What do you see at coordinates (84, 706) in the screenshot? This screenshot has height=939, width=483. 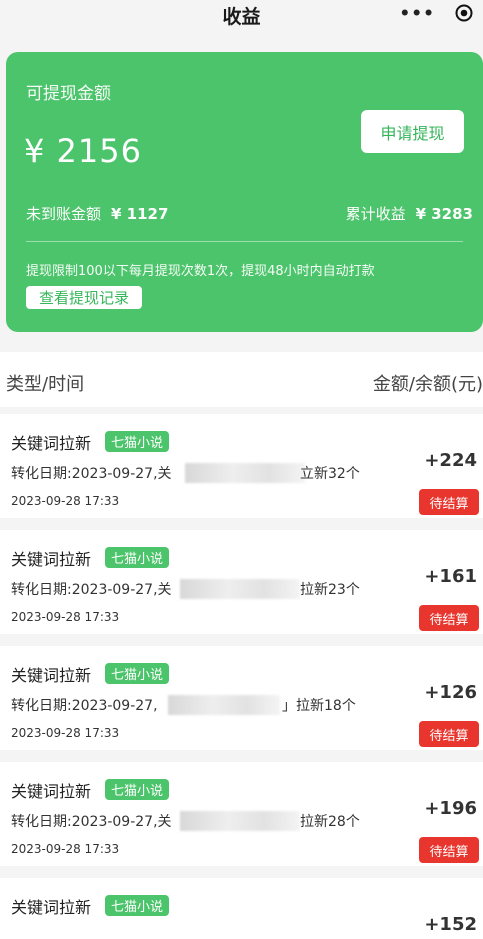 I see `conversion-text: 转化日期:2023-09-27,` at bounding box center [84, 706].